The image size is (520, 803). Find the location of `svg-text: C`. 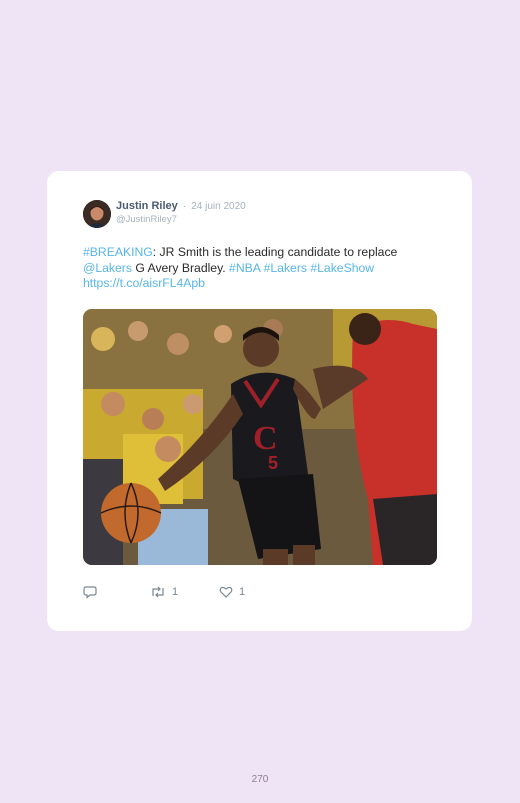

svg-text: C is located at coordinates (265, 438).